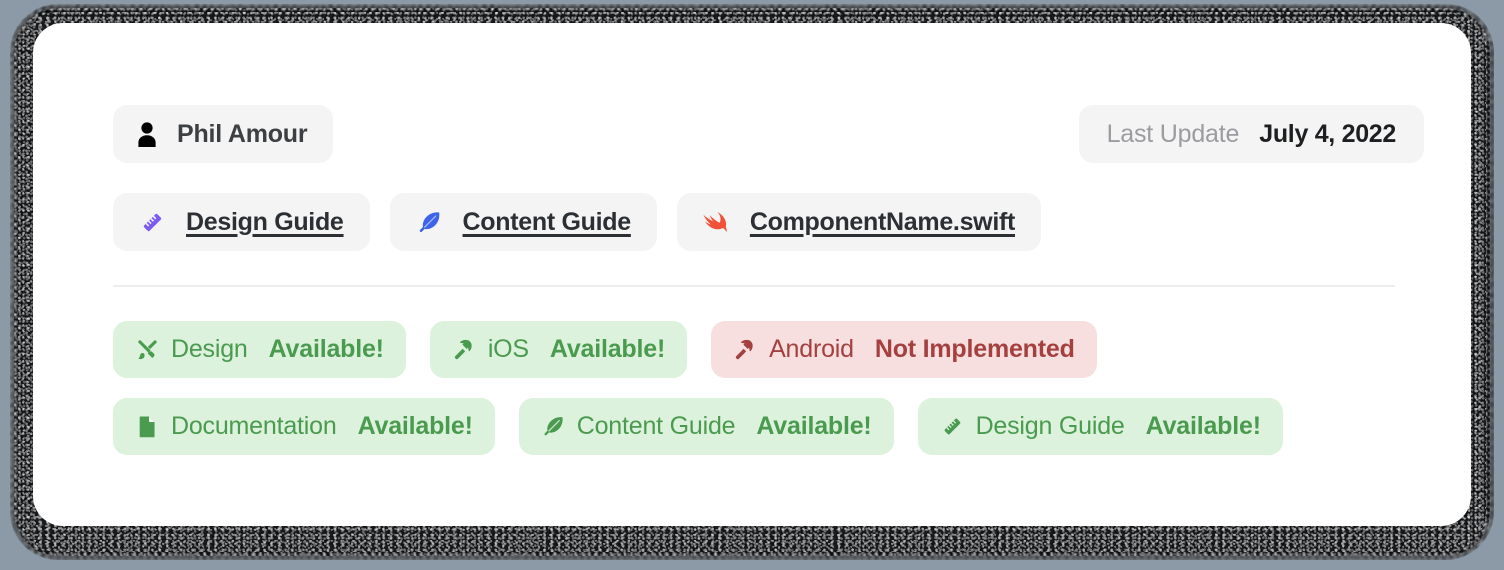  Describe the element at coordinates (715, 221) in the screenshot. I see `swift-bird-icon` at that location.